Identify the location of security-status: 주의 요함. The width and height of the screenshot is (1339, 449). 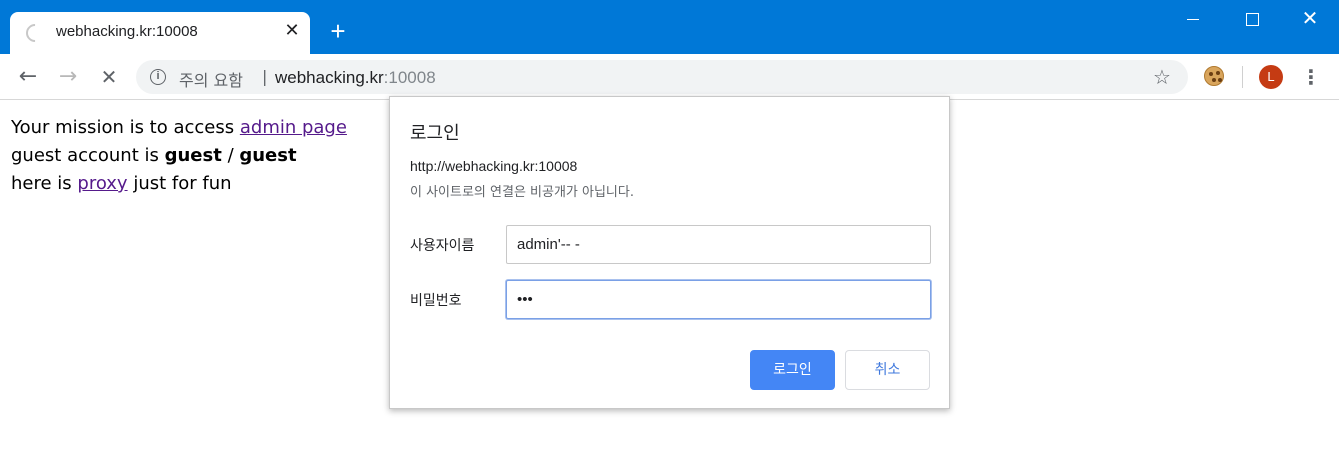
(211, 79).